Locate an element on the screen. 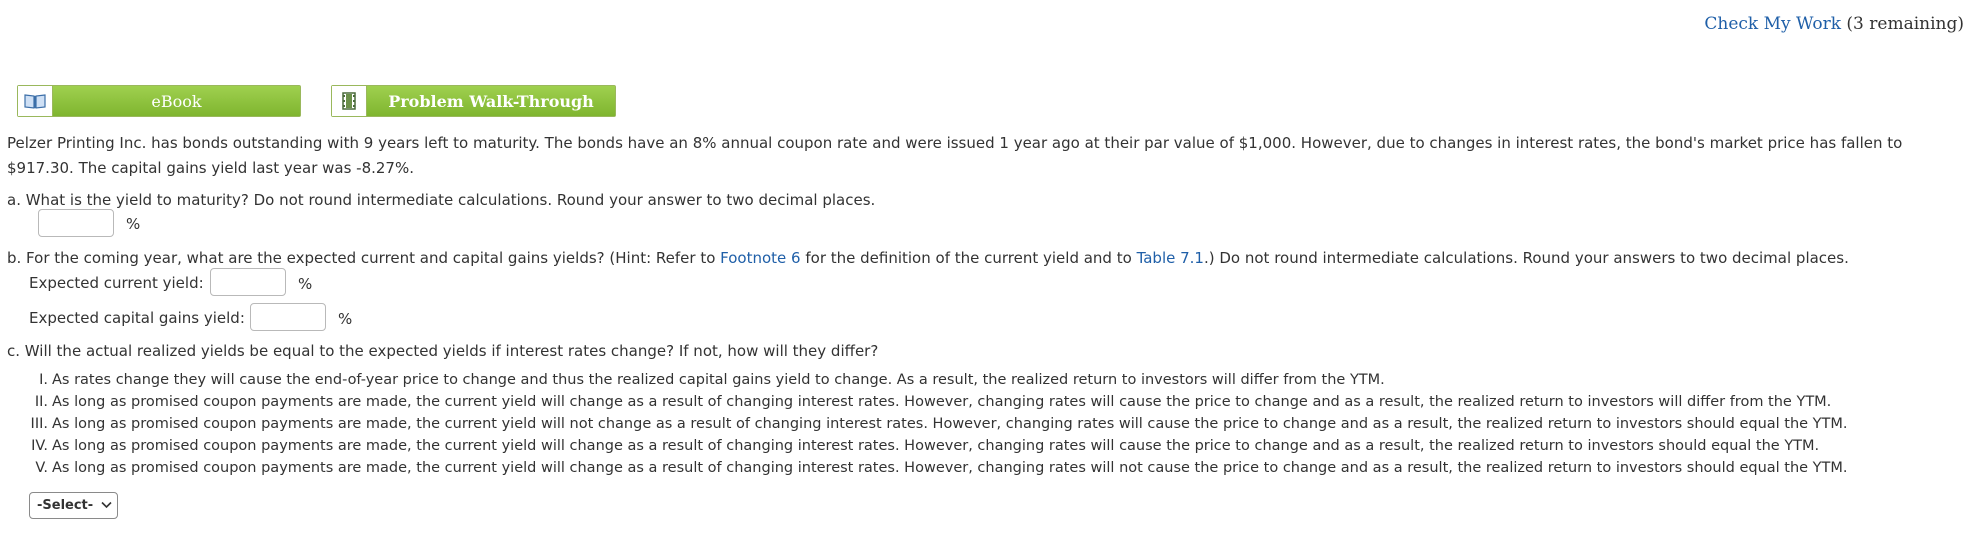 The width and height of the screenshot is (1982, 541). current-yield-label: Expected current yield: is located at coordinates (116, 283).